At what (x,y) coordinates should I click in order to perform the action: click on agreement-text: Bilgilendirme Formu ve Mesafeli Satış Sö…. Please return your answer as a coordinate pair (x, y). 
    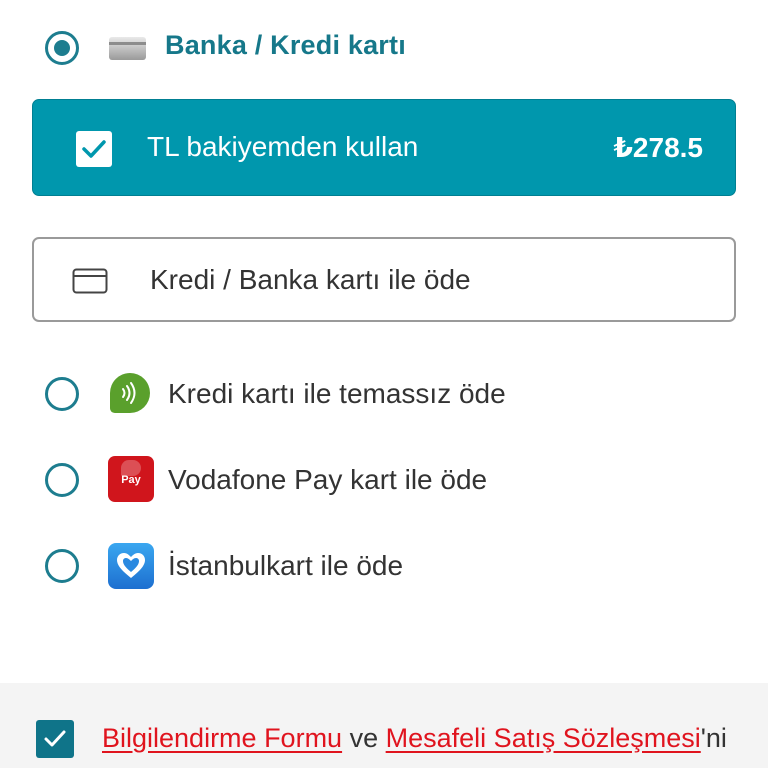
    Looking at the image, I should click on (414, 738).